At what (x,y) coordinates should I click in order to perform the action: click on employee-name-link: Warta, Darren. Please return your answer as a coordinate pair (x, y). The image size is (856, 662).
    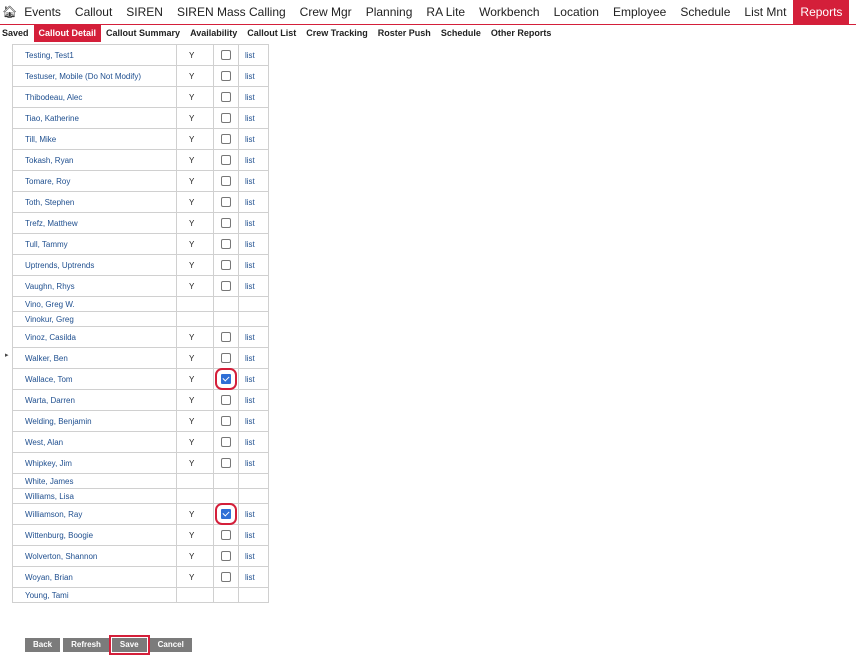
    Looking at the image, I should click on (94, 400).